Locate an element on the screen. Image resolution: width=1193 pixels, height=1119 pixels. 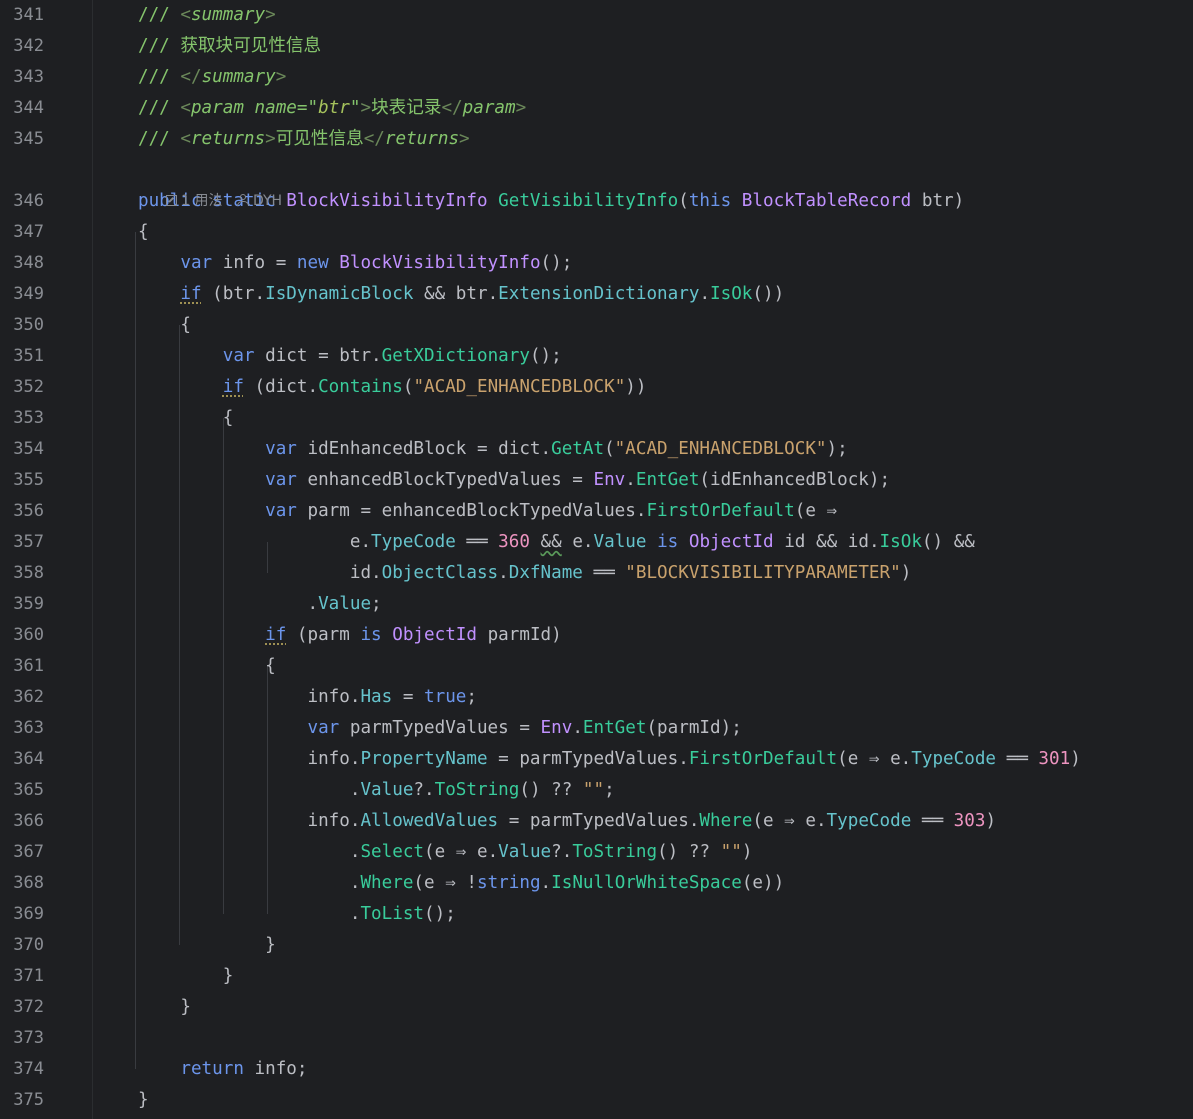
code-line: 374 return info; is located at coordinates (596, 1069).